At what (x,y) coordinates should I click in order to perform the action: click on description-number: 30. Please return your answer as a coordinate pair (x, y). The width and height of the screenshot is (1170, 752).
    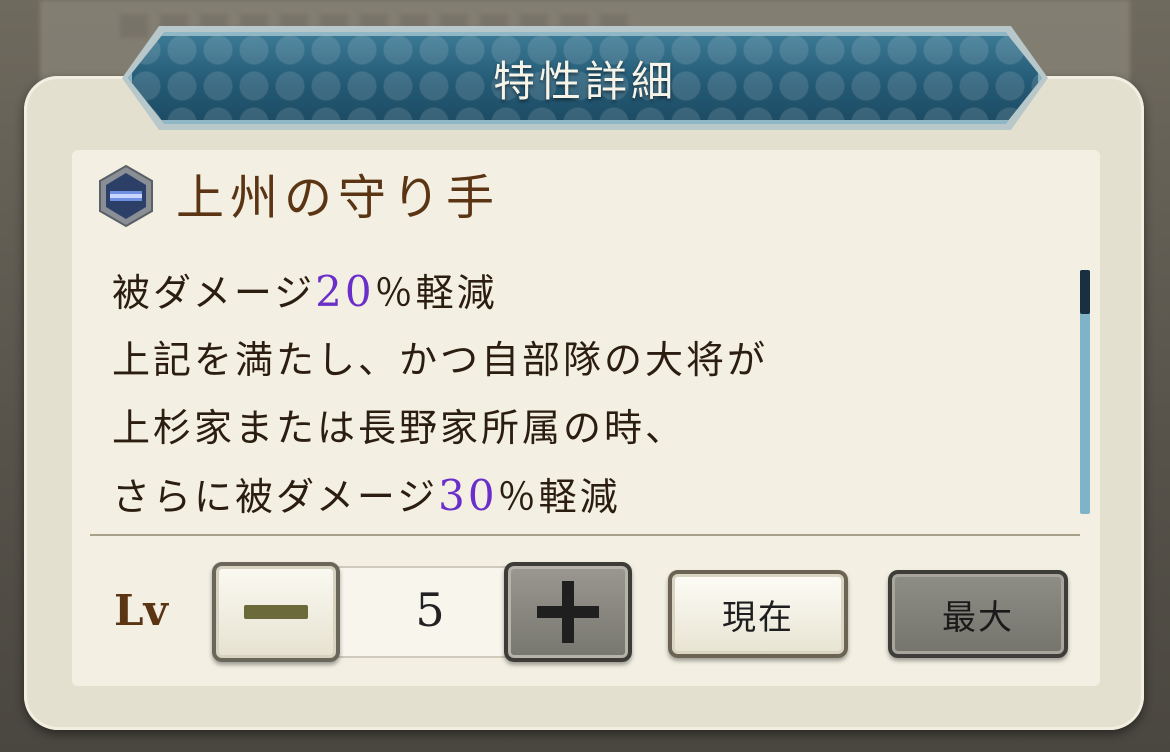
    Looking at the image, I should click on (468, 495).